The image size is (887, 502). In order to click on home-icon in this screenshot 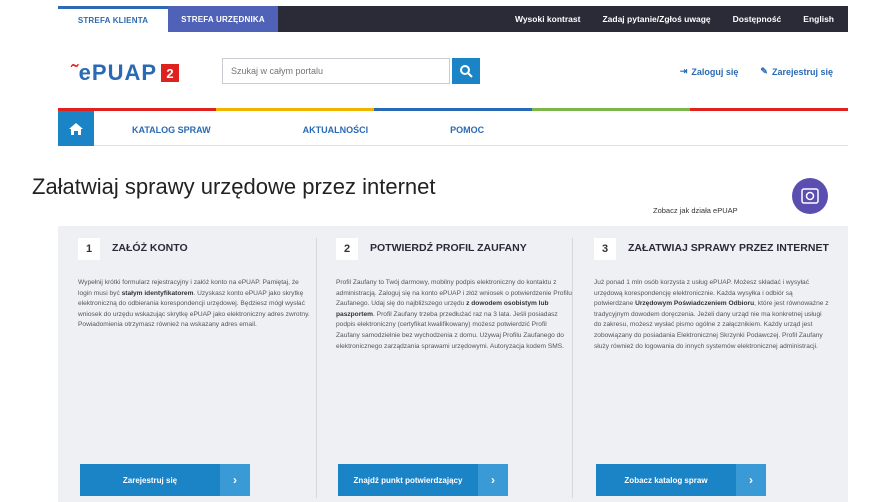, I will do `click(76, 128)`.